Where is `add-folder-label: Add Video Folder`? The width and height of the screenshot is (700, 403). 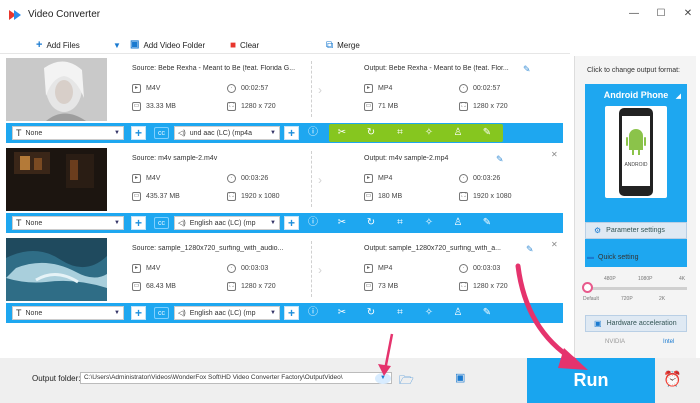
add-folder-label: Add Video Folder is located at coordinates (174, 45).